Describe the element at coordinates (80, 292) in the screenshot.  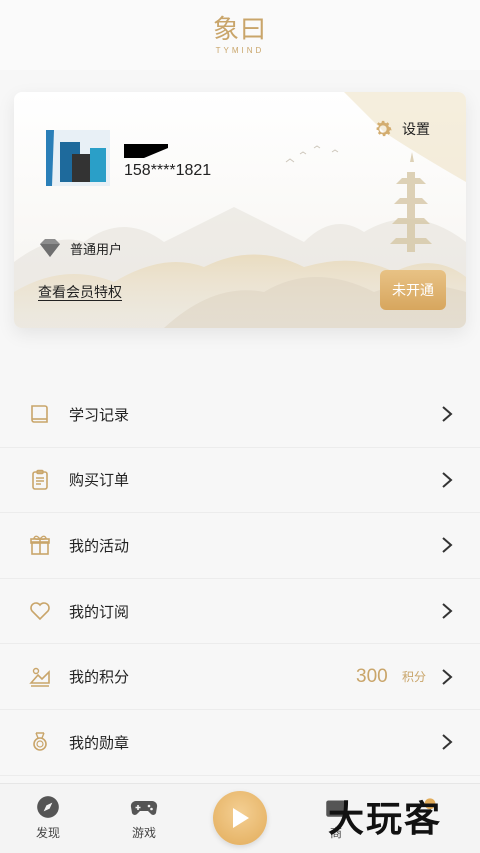
I see `vip-privileges-link: 查看会员特权` at that location.